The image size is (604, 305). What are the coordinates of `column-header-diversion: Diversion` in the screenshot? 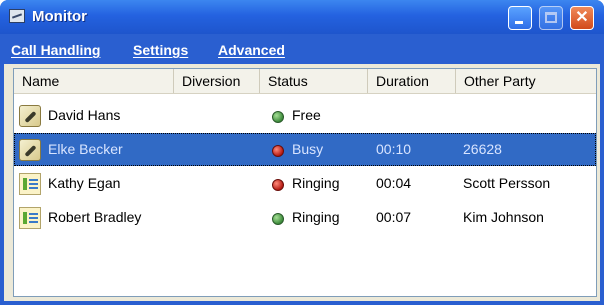 It's located at (217, 81).